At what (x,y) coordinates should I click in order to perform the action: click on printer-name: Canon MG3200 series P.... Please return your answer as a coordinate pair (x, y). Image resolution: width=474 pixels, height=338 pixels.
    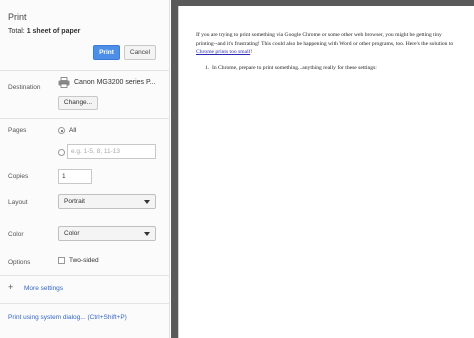
    Looking at the image, I should click on (115, 82).